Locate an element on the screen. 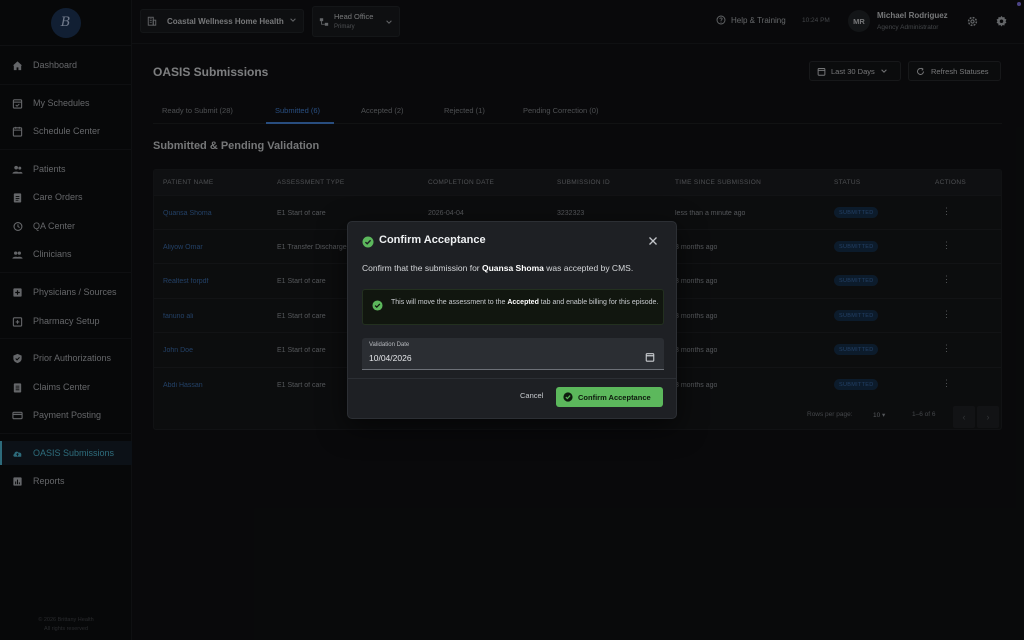  message-prefix: Confirm that the submission for is located at coordinates (422, 268).